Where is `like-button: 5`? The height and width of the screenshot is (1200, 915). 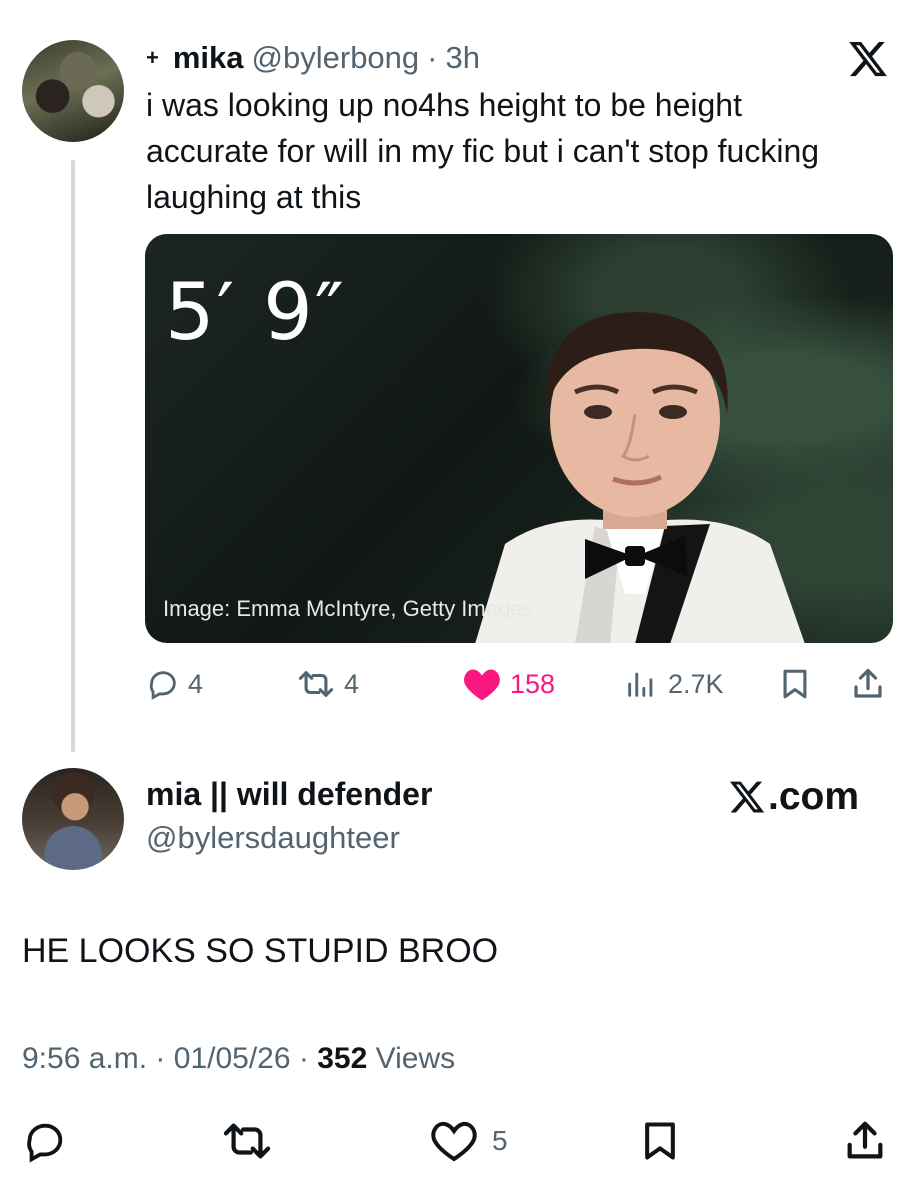 like-button: 5 is located at coordinates (469, 1141).